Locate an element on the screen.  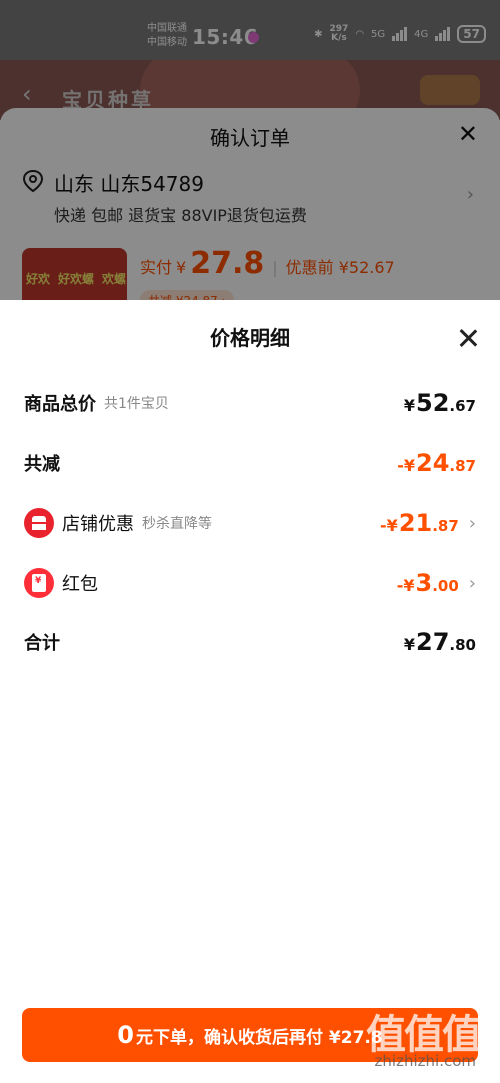
close-icon is located at coordinates (468, 338).